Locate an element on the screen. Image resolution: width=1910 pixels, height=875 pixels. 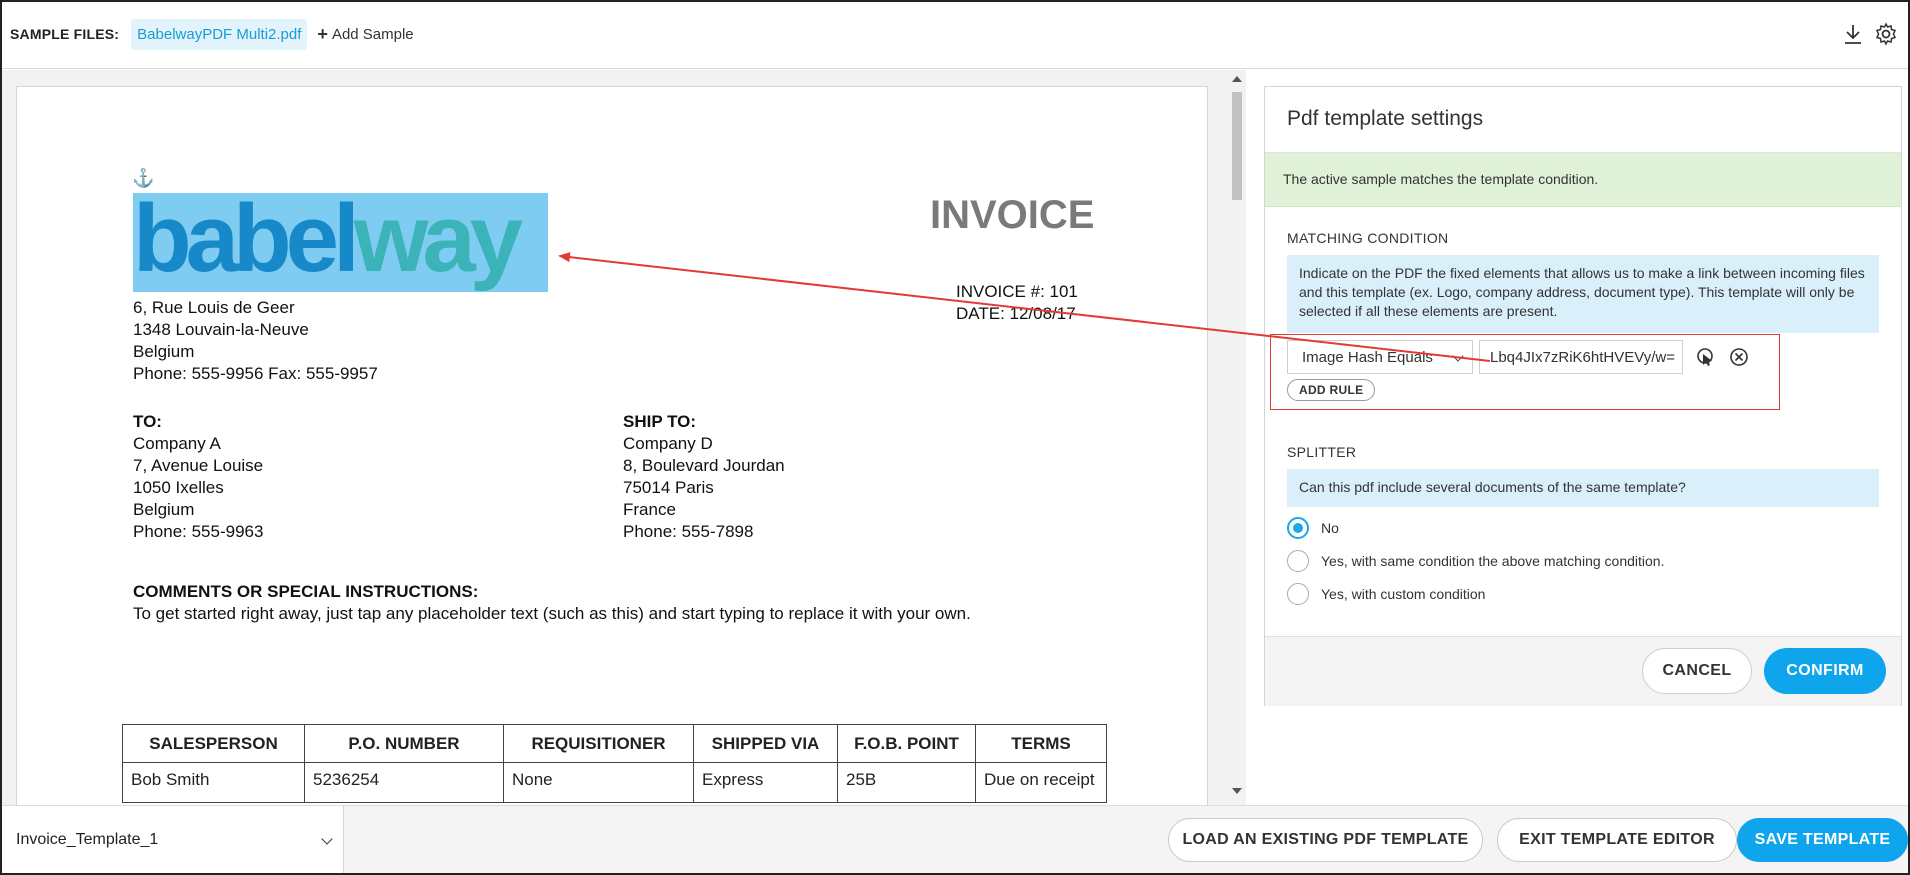
splitter-option-no: No is located at coordinates (1313, 528).